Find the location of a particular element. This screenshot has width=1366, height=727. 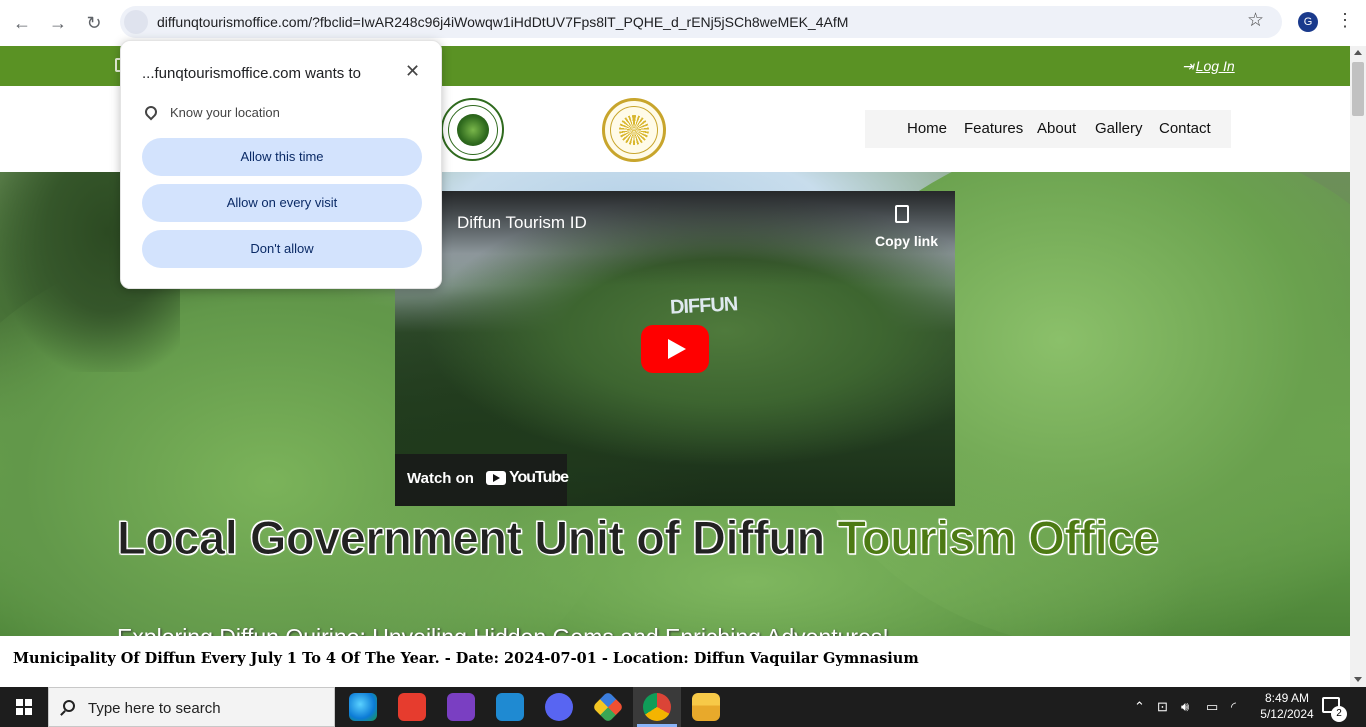

nav-about: About is located at coordinates (1056, 128).